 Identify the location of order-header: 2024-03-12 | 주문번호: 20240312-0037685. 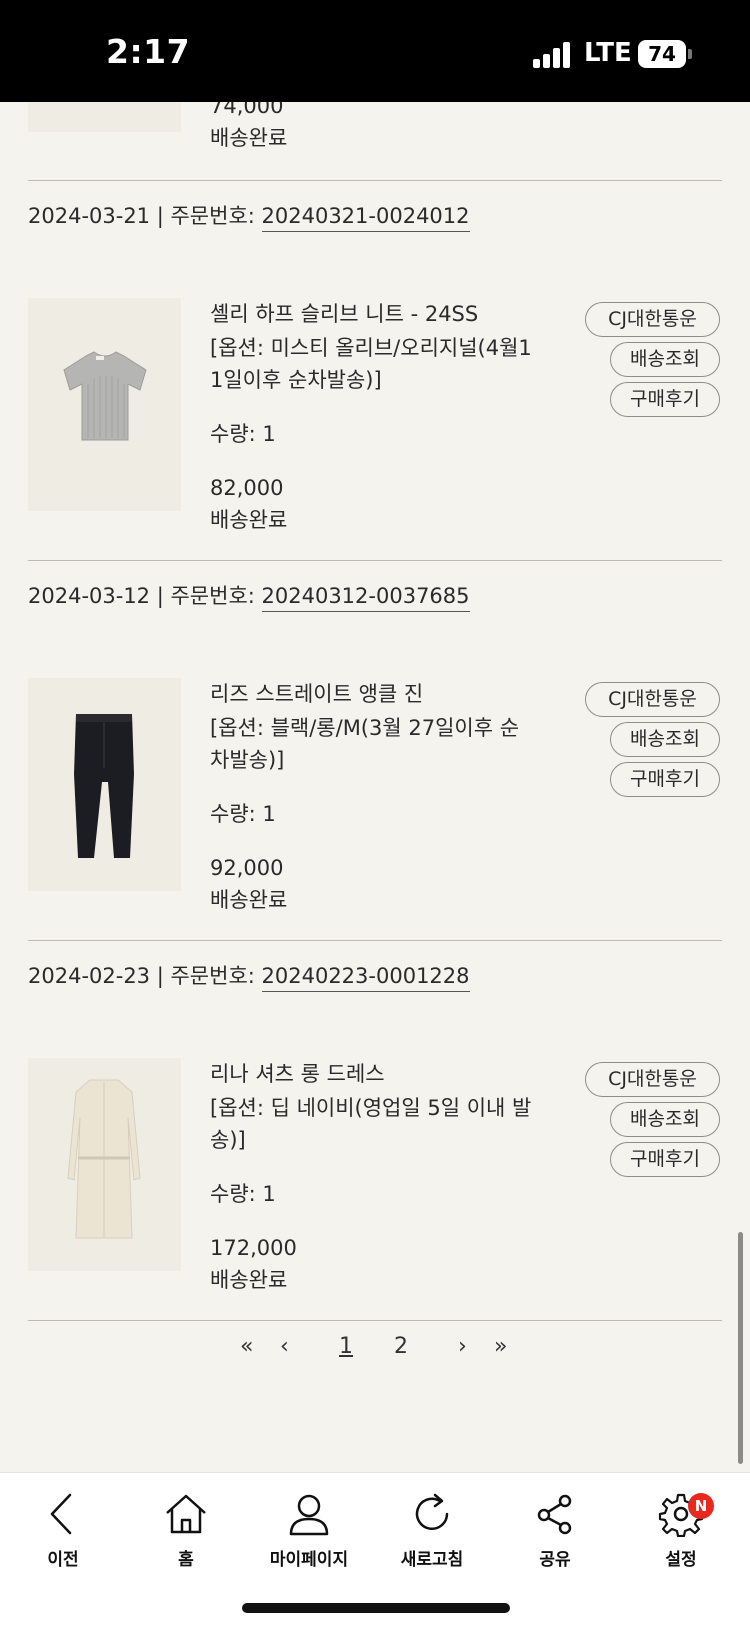
(249, 596).